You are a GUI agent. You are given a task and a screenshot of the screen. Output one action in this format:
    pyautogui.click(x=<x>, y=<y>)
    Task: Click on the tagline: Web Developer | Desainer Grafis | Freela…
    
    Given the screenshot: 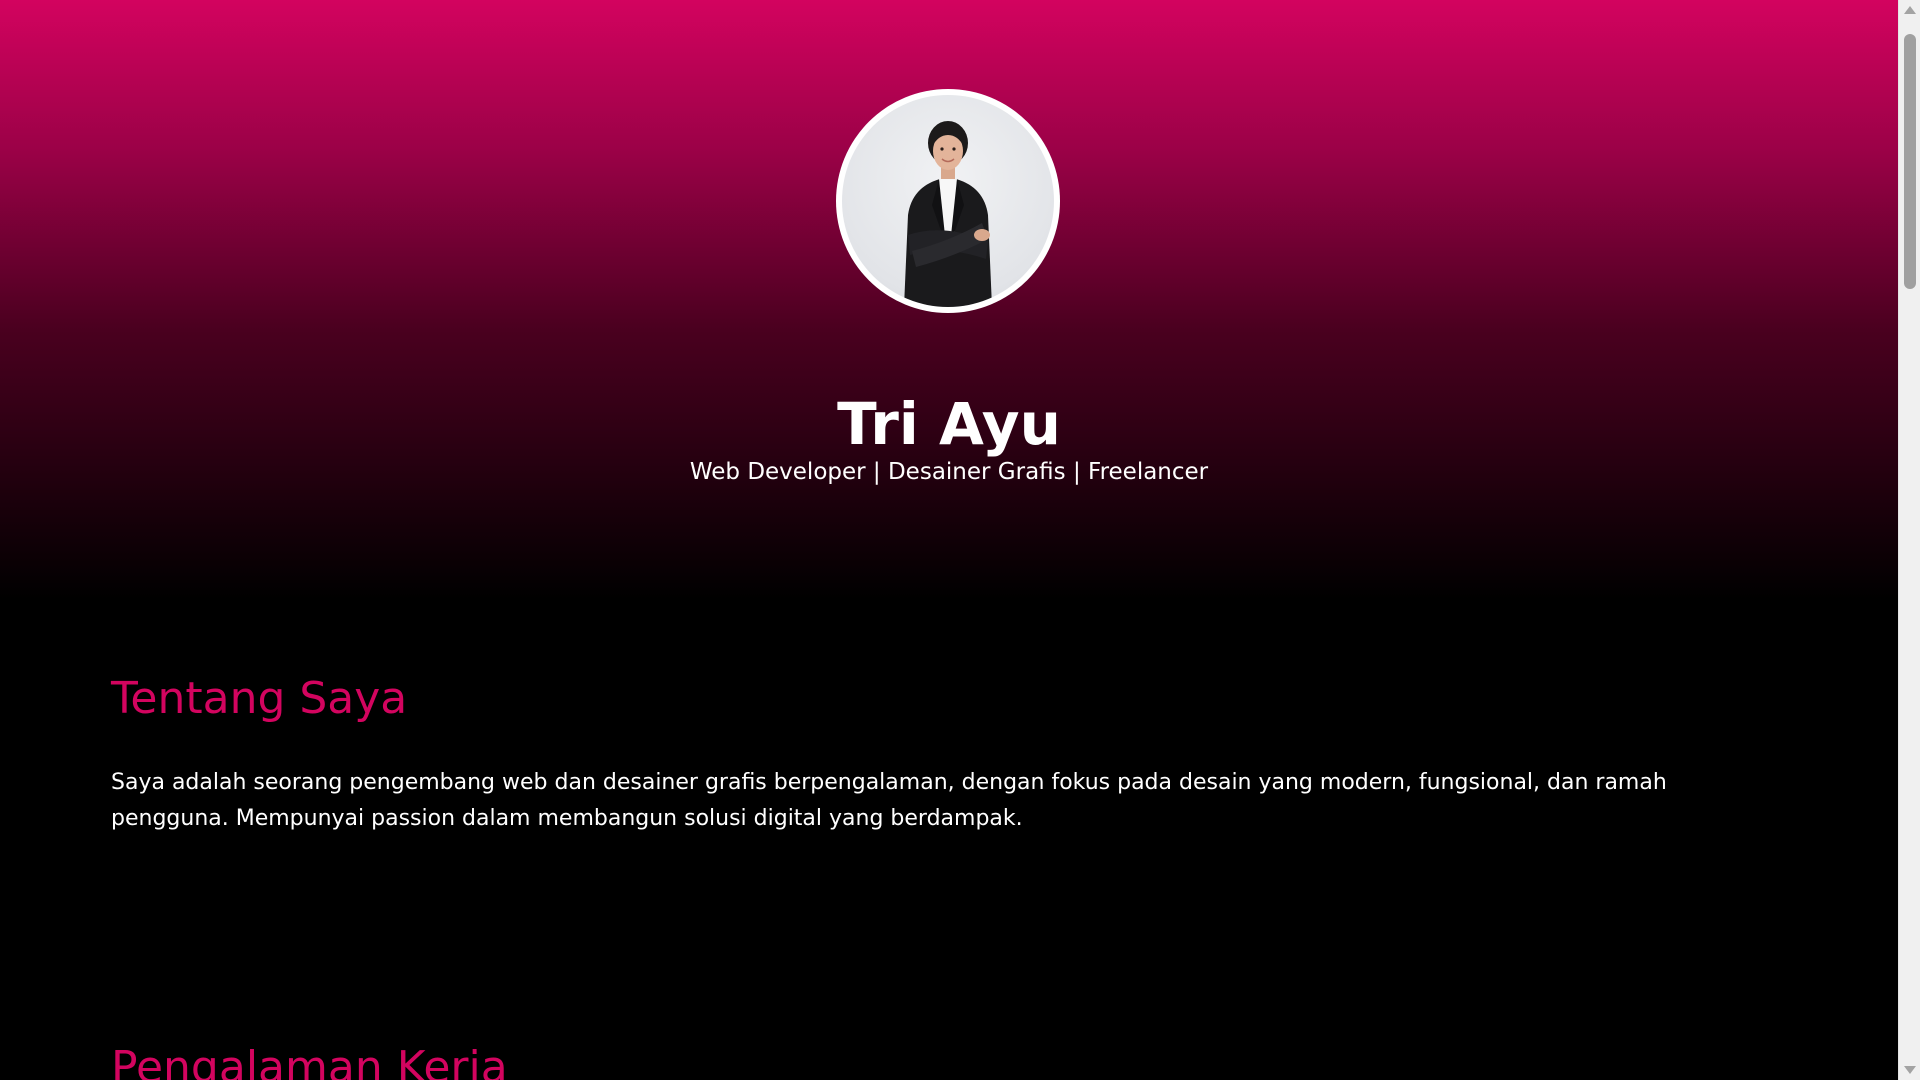 What is the action you would take?
    pyautogui.click(x=949, y=472)
    